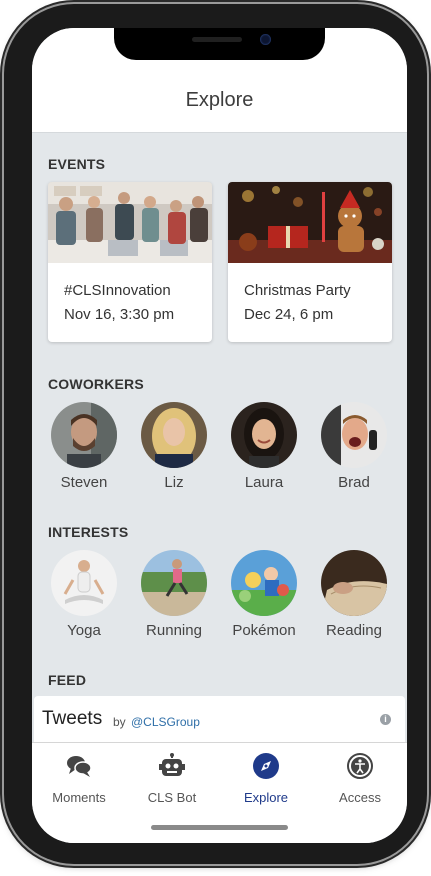 Image resolution: width=431 pixels, height=876 pixels. What do you see at coordinates (172, 797) in the screenshot?
I see `tab-label: CLS Bot` at bounding box center [172, 797].